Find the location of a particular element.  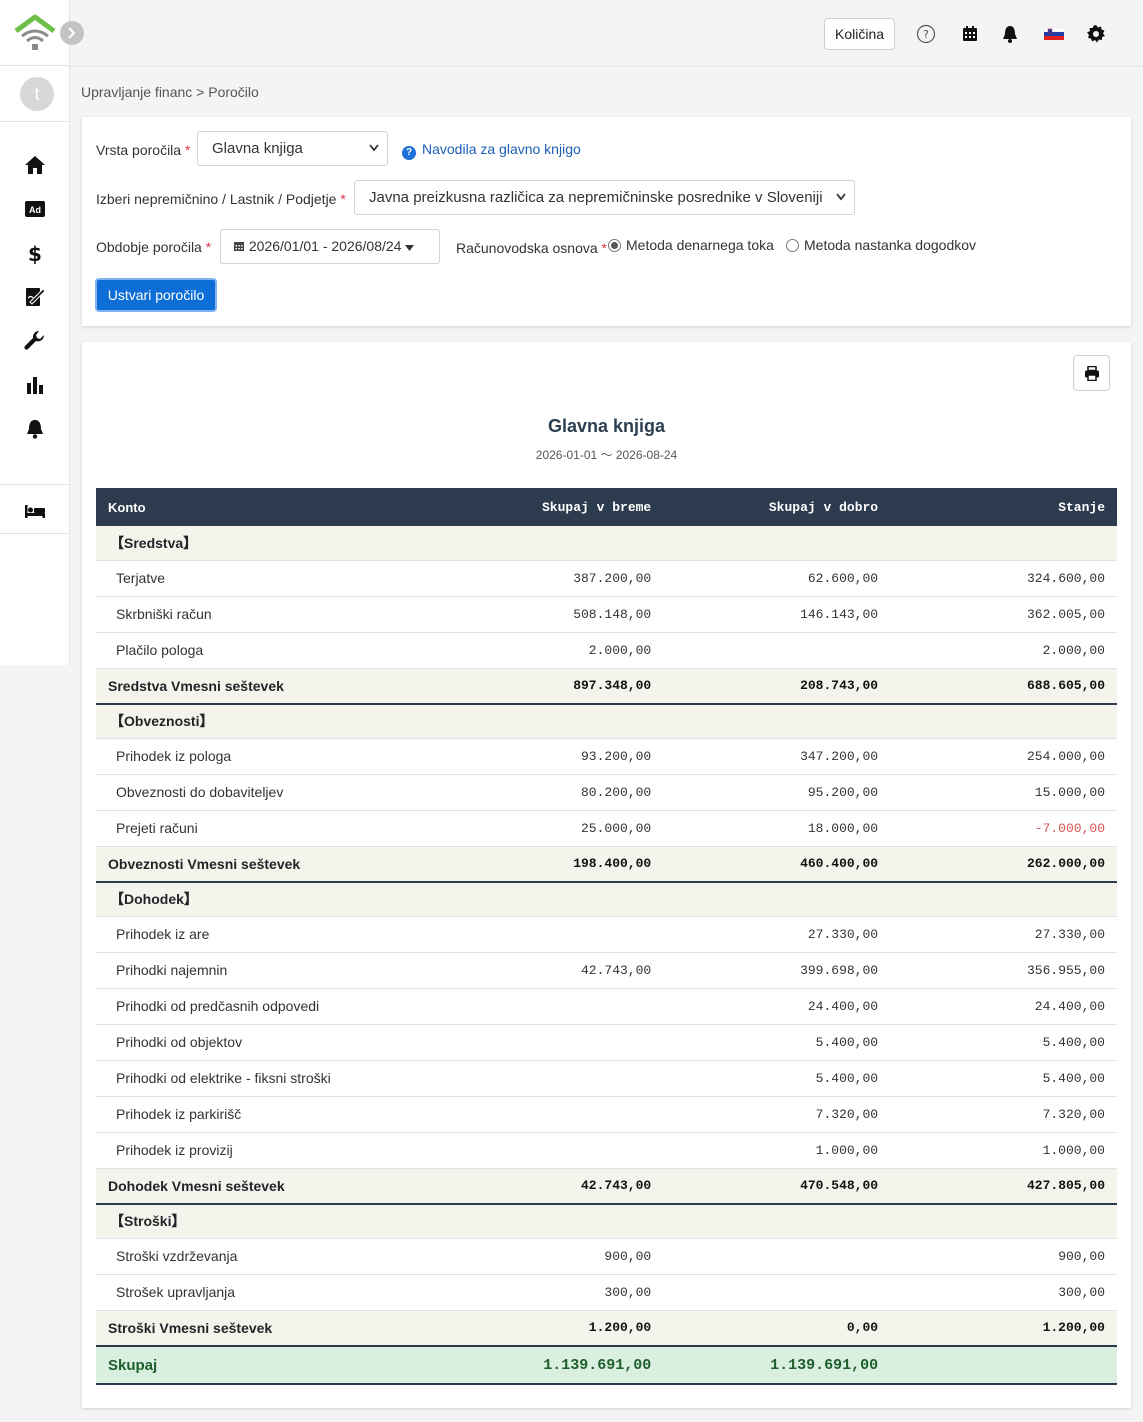

credit-amount: 1.000,00 is located at coordinates (777, 1150).